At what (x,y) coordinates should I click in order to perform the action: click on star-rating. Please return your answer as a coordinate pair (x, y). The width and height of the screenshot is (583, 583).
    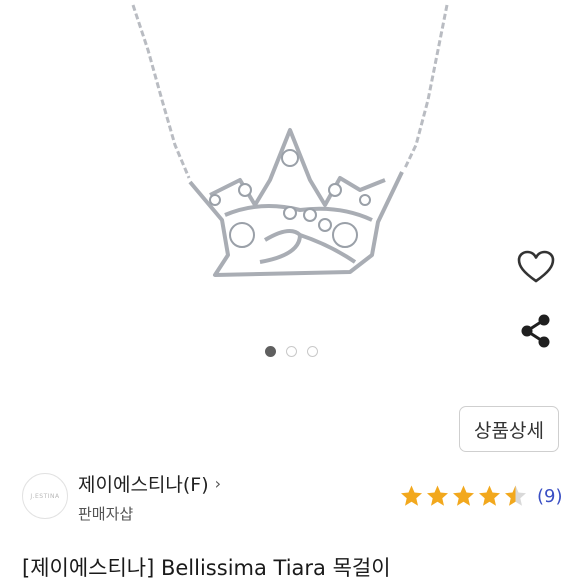
    Looking at the image, I should click on (463, 496).